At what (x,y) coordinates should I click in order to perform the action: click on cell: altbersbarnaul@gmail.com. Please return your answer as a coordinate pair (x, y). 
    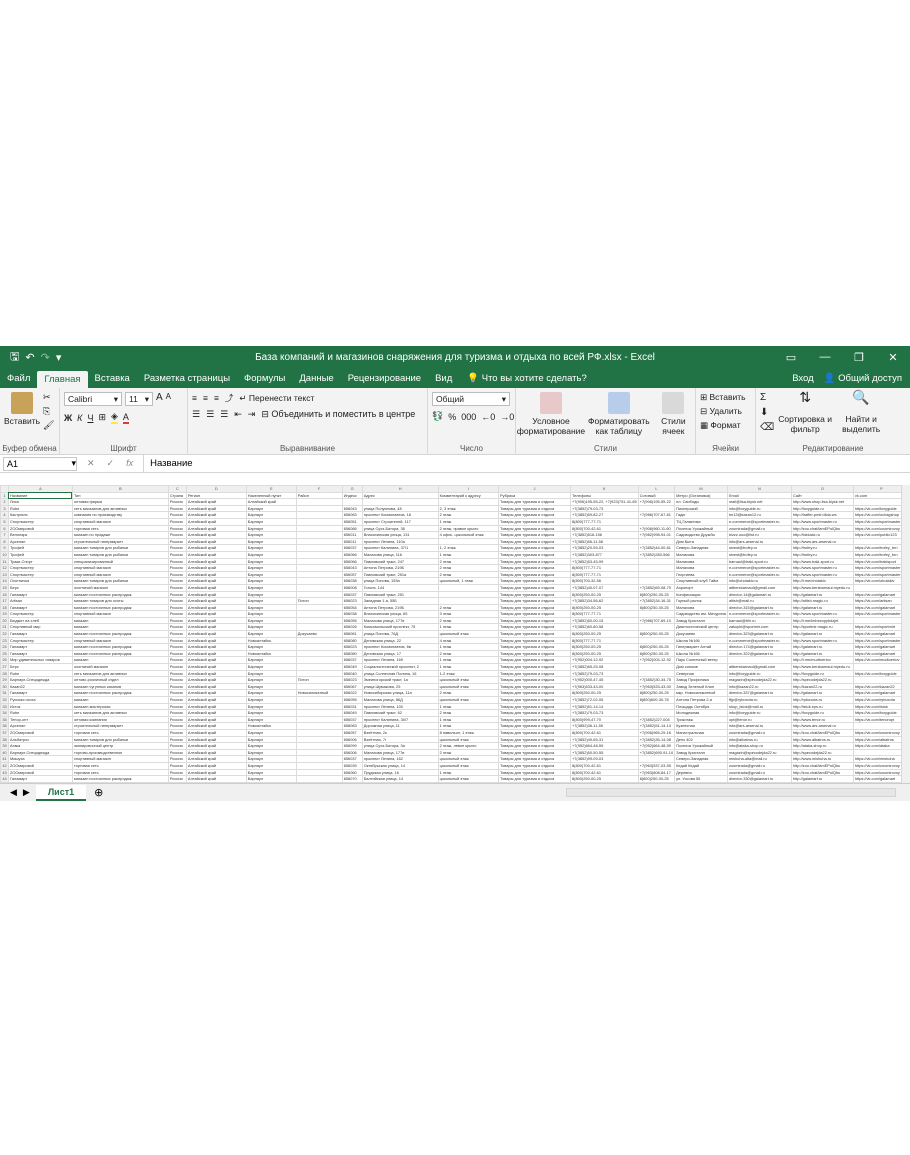
    Looking at the image, I should click on (759, 587).